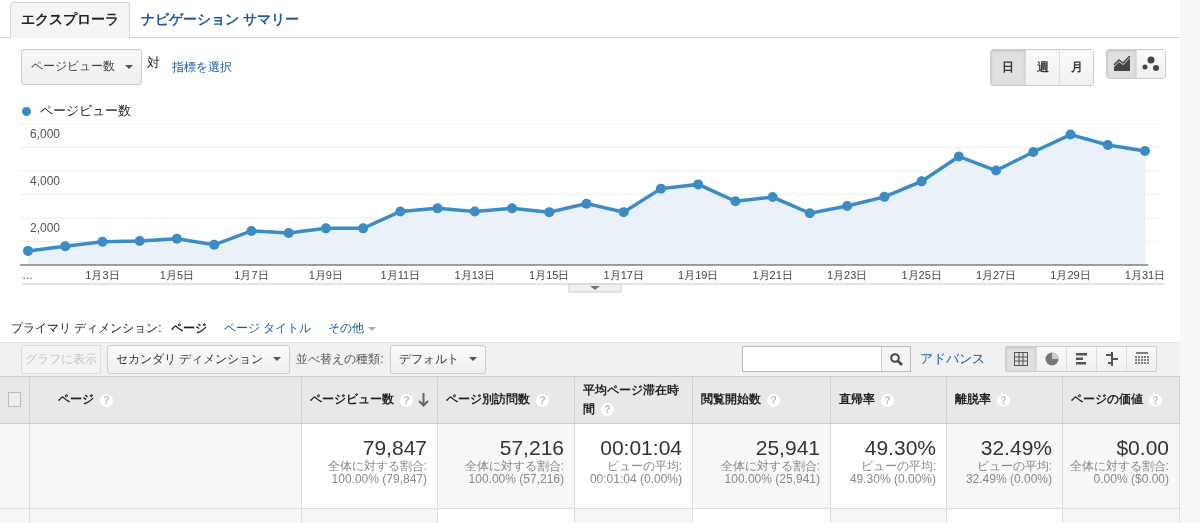 This screenshot has height=523, width=1200. I want to click on x-tick-label: 1月15日, so click(549, 274).